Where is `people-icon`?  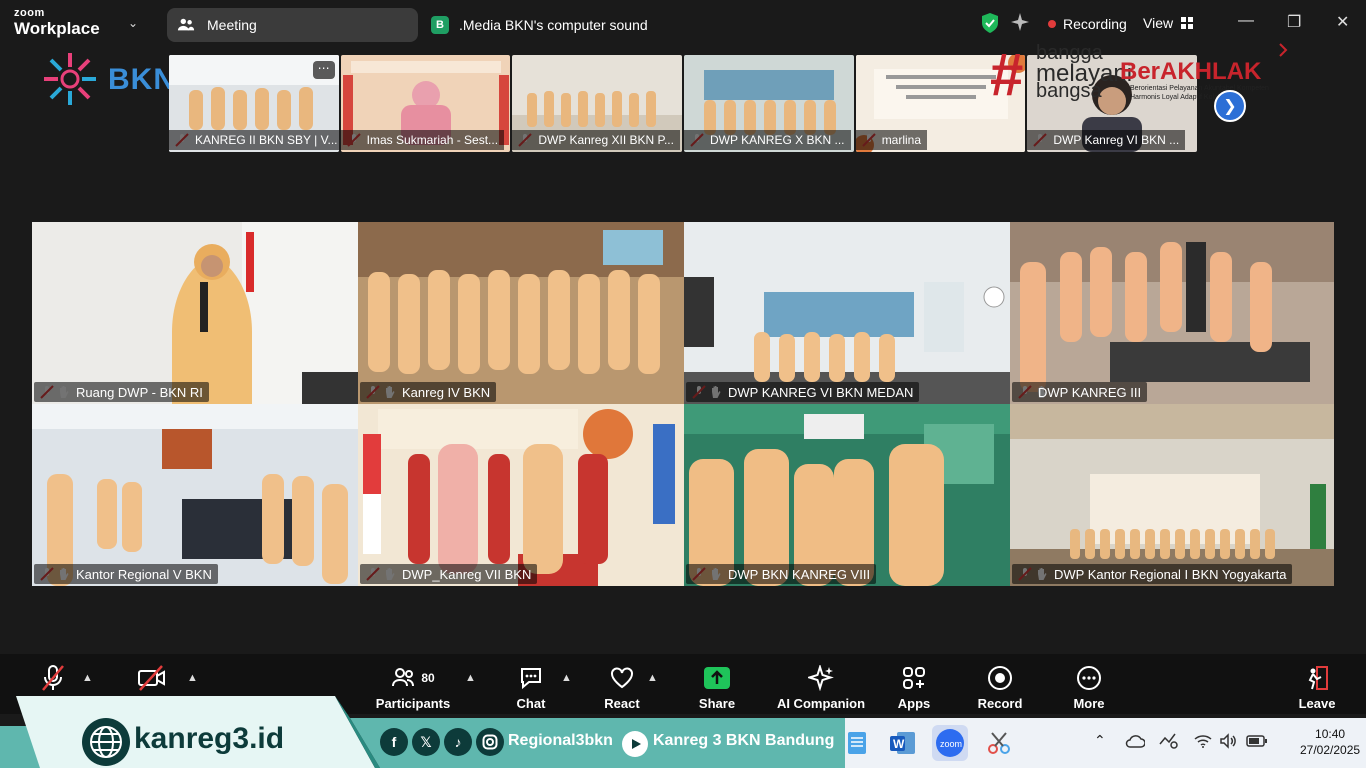
people-icon is located at coordinates (186, 24).